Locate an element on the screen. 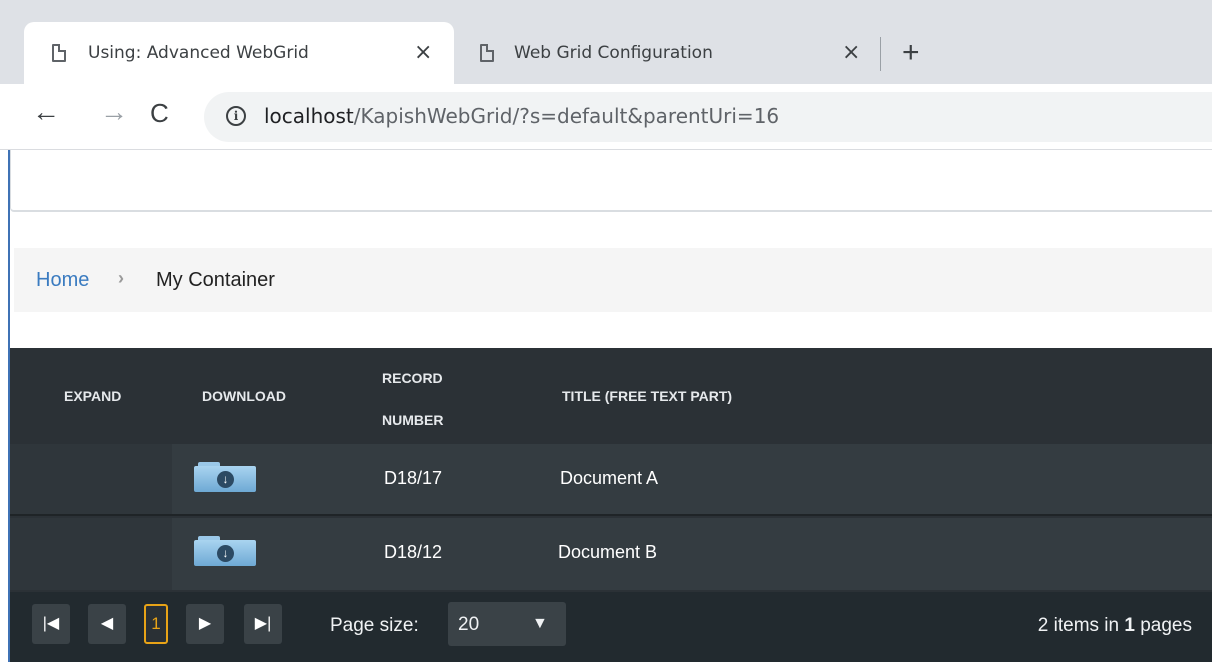 This screenshot has width=1212, height=662. page-number-button: 1 is located at coordinates (156, 624).